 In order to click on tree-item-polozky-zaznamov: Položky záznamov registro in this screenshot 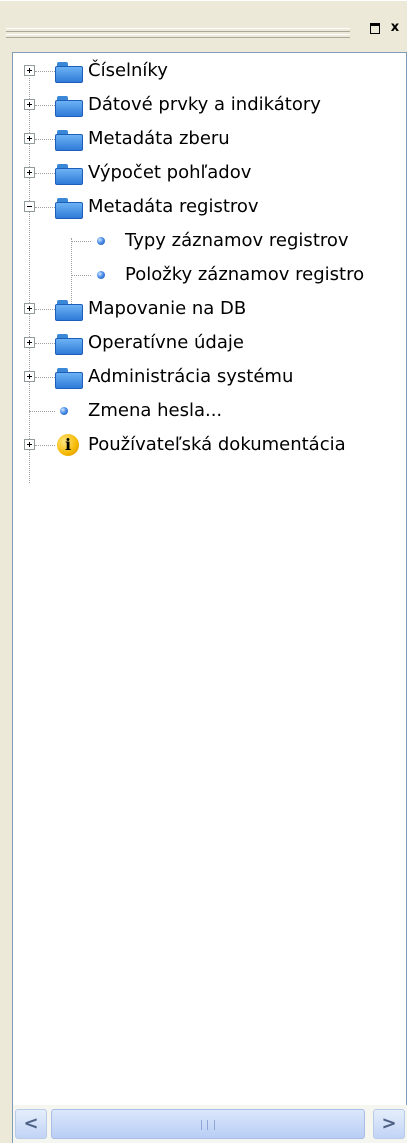, I will do `click(209, 275)`.